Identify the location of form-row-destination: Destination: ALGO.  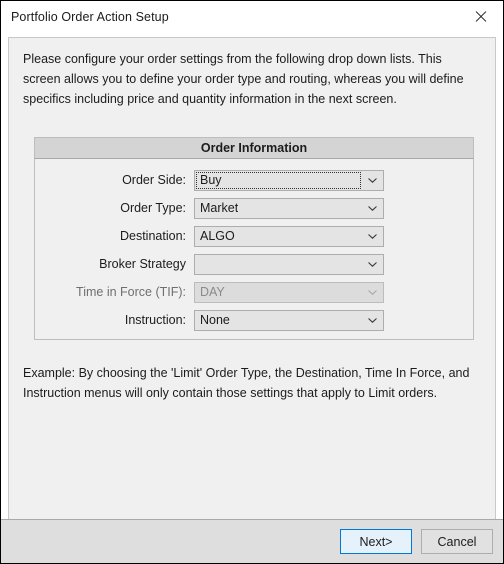
(254, 236).